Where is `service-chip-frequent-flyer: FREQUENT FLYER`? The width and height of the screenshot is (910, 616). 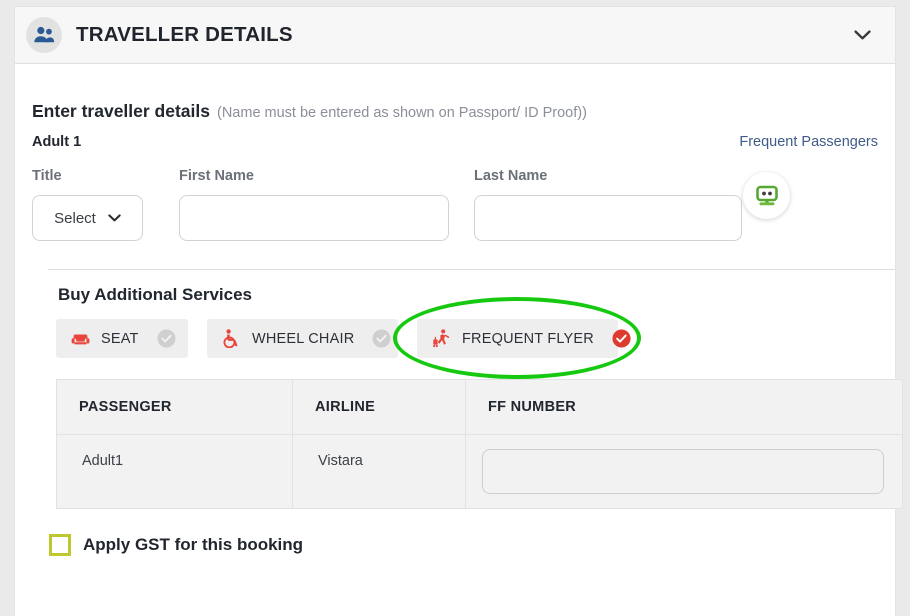 service-chip-frequent-flyer: FREQUENT FLYER is located at coordinates (517, 338).